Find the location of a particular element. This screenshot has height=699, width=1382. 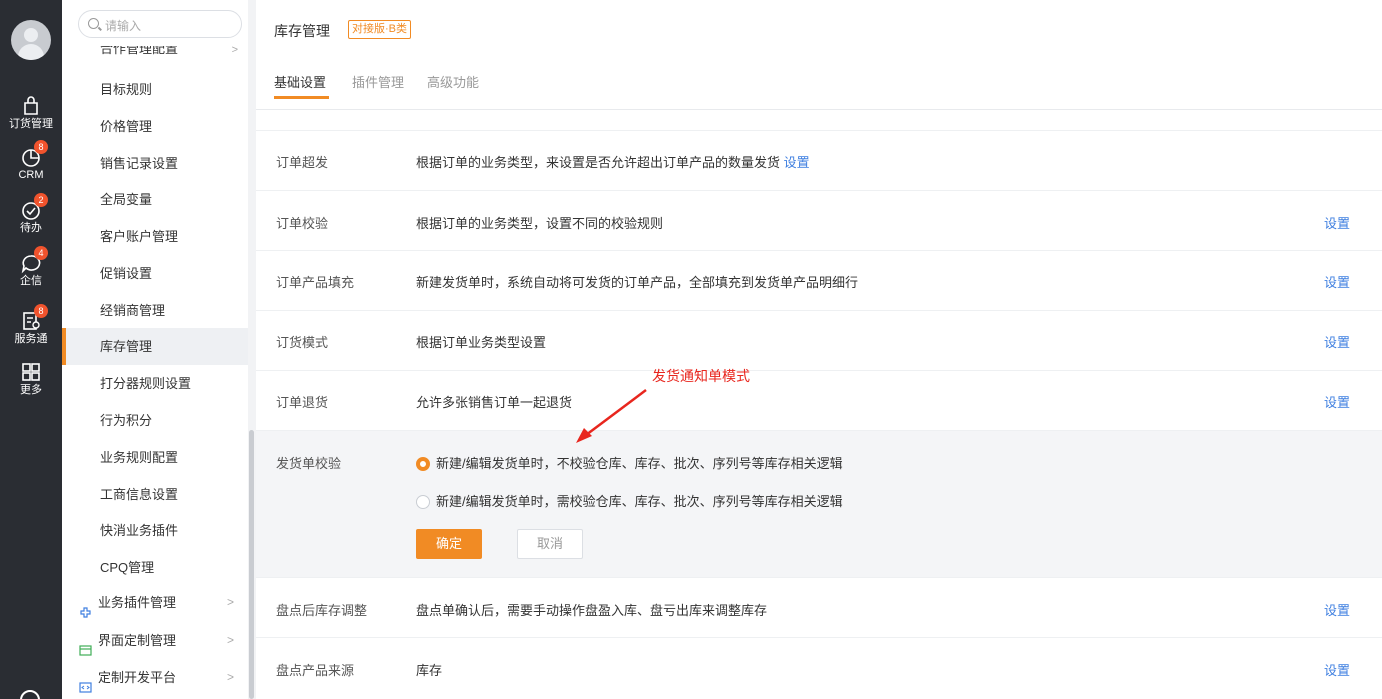

sidebar-item: 价格管理 is located at coordinates (155, 126).